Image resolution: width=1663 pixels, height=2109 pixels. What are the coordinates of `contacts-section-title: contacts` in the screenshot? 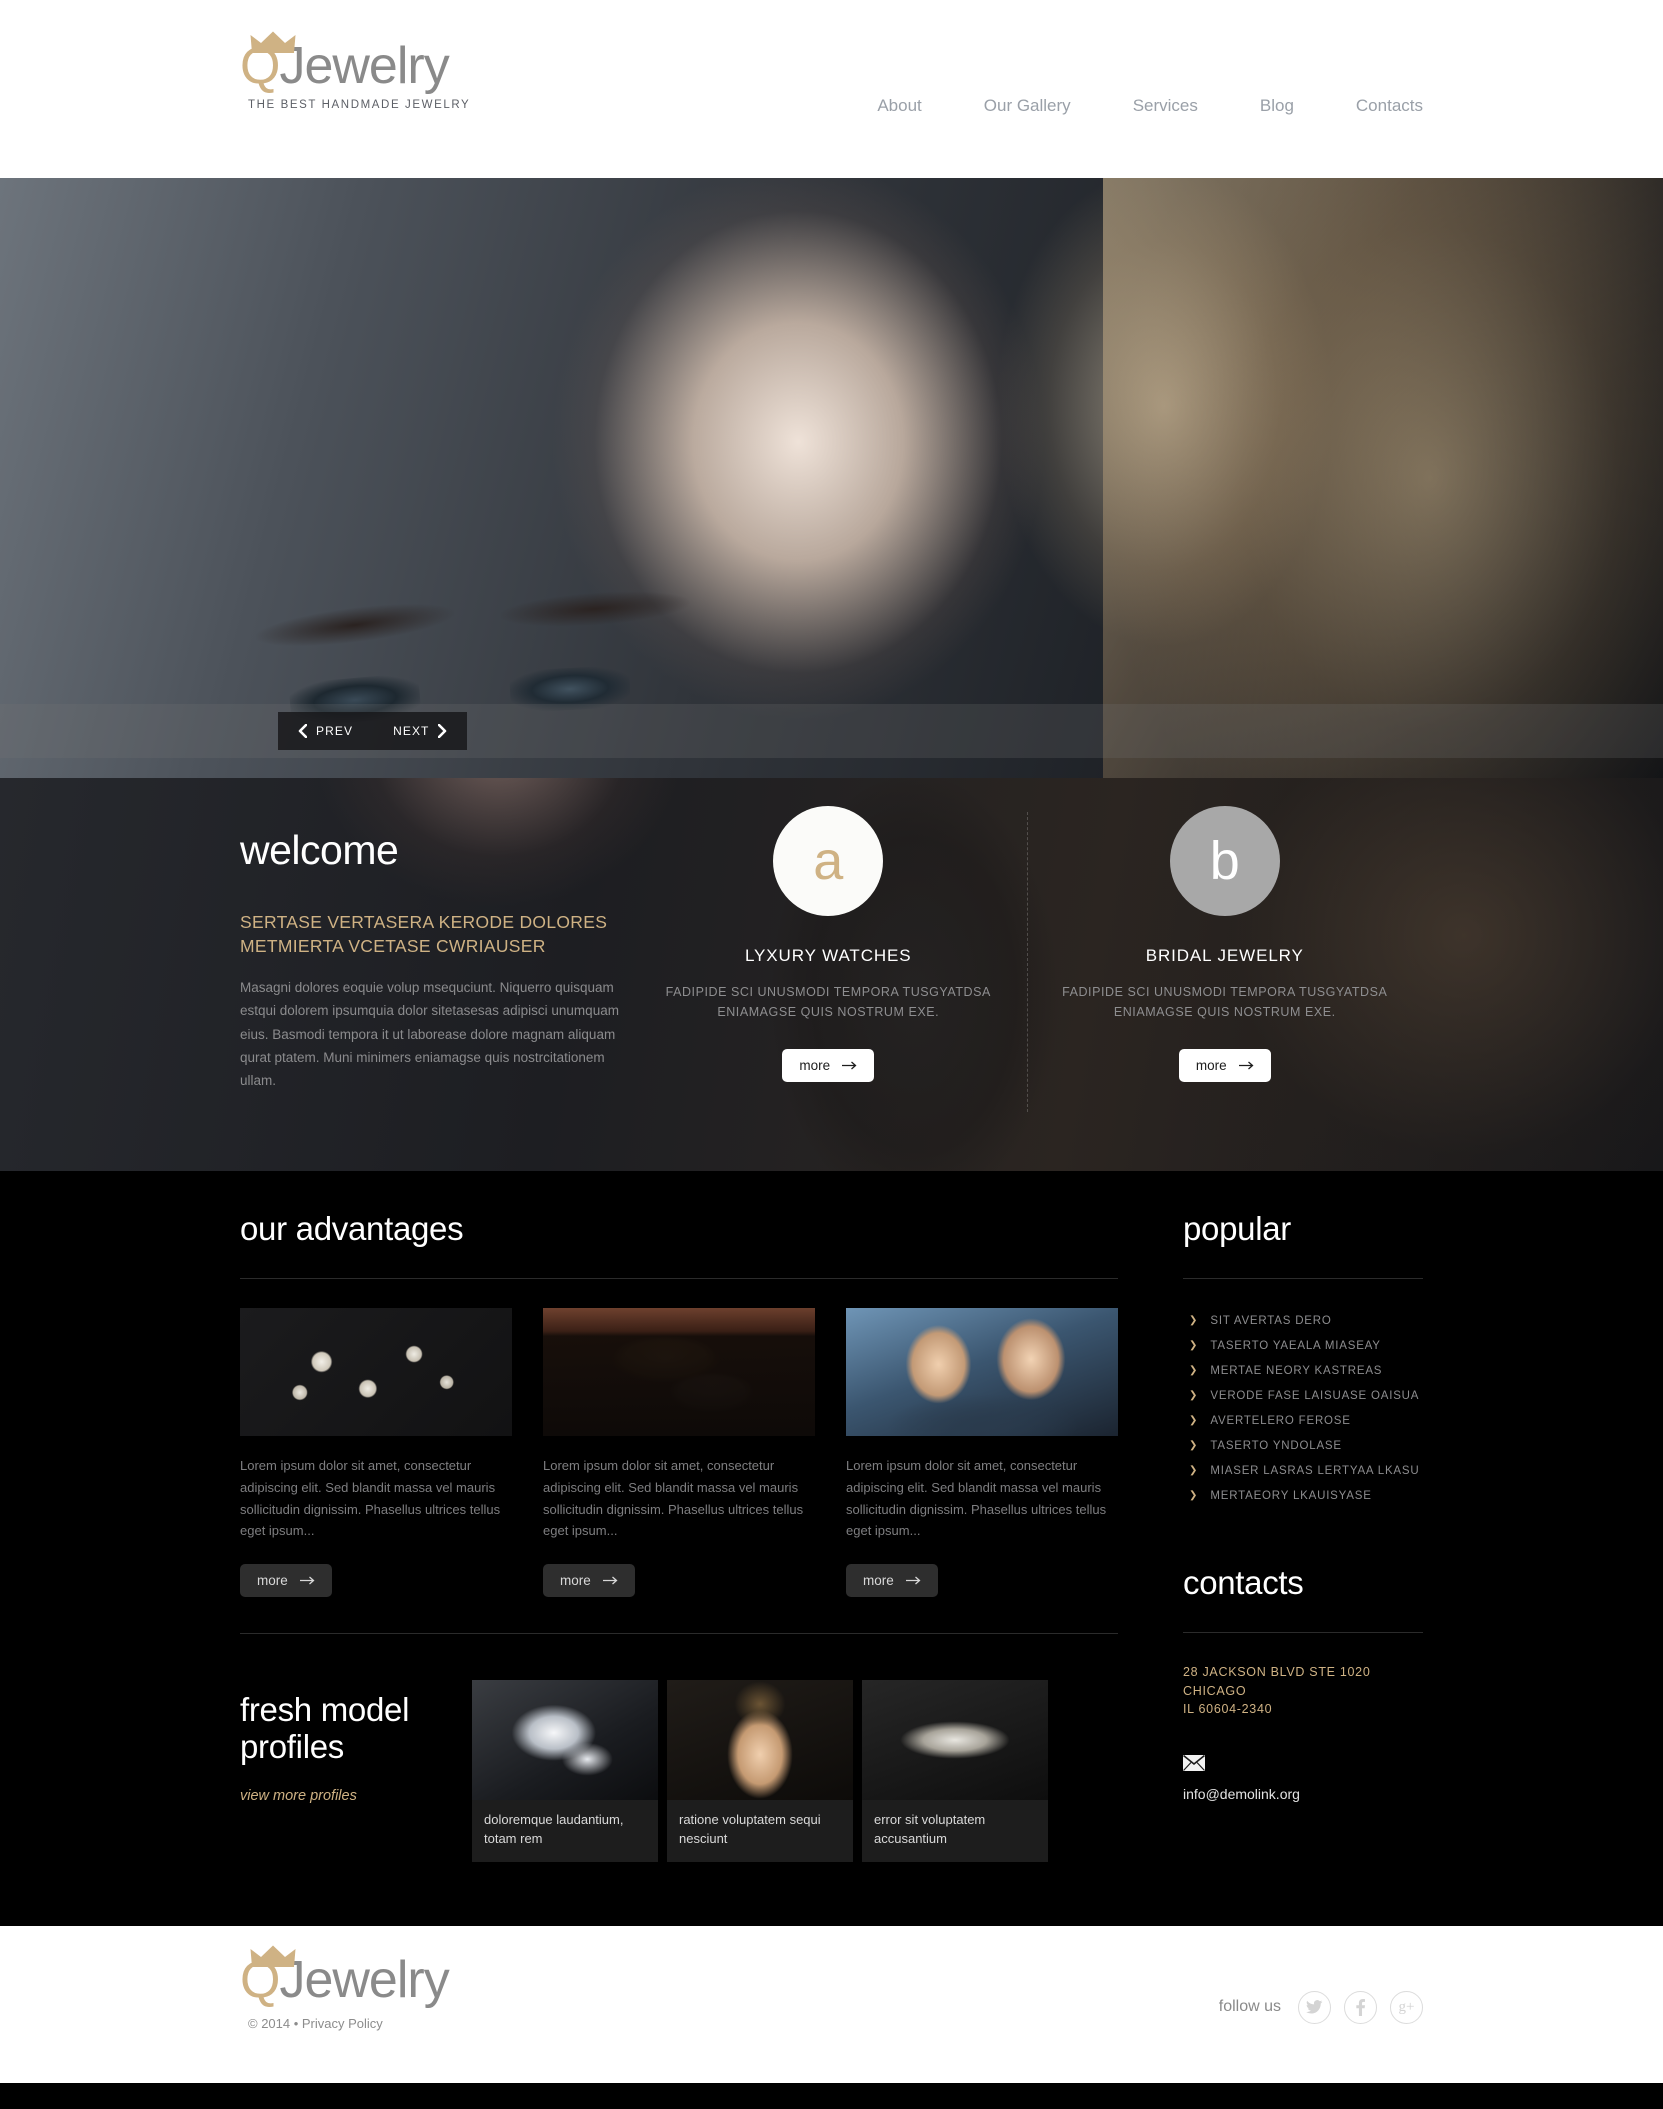 It's located at (1243, 1582).